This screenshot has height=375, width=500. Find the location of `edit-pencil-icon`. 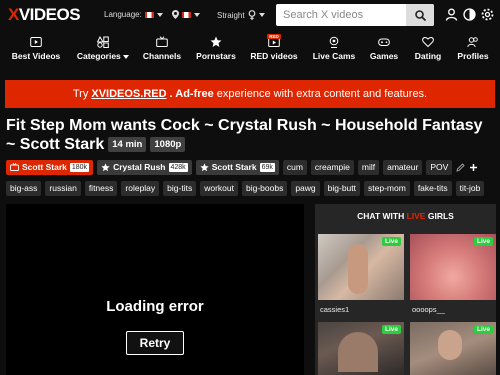

edit-pencil-icon is located at coordinates (460, 167).